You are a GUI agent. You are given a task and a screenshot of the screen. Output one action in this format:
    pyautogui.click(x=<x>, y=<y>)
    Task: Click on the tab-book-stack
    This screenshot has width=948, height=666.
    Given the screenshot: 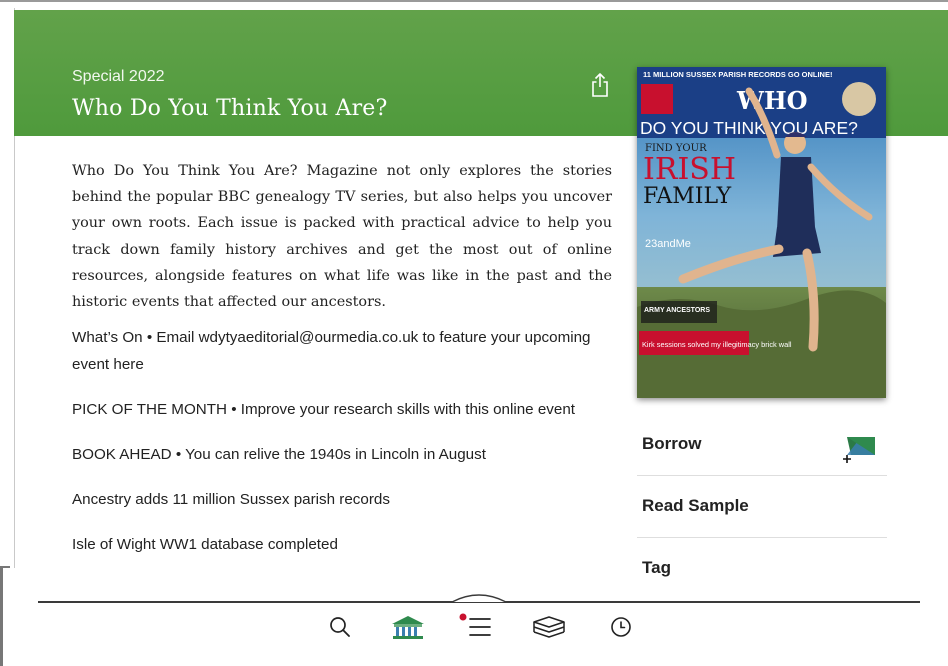 What is the action you would take?
    pyautogui.click(x=549, y=627)
    